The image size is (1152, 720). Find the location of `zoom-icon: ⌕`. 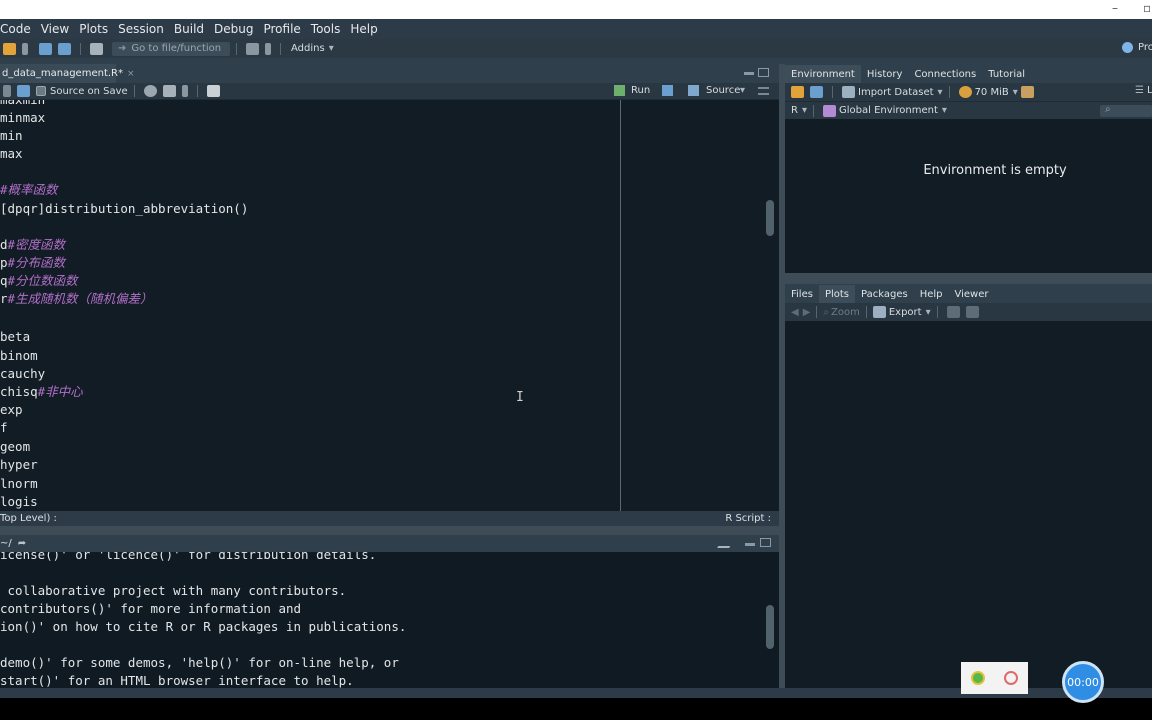

zoom-icon: ⌕ is located at coordinates (826, 312).